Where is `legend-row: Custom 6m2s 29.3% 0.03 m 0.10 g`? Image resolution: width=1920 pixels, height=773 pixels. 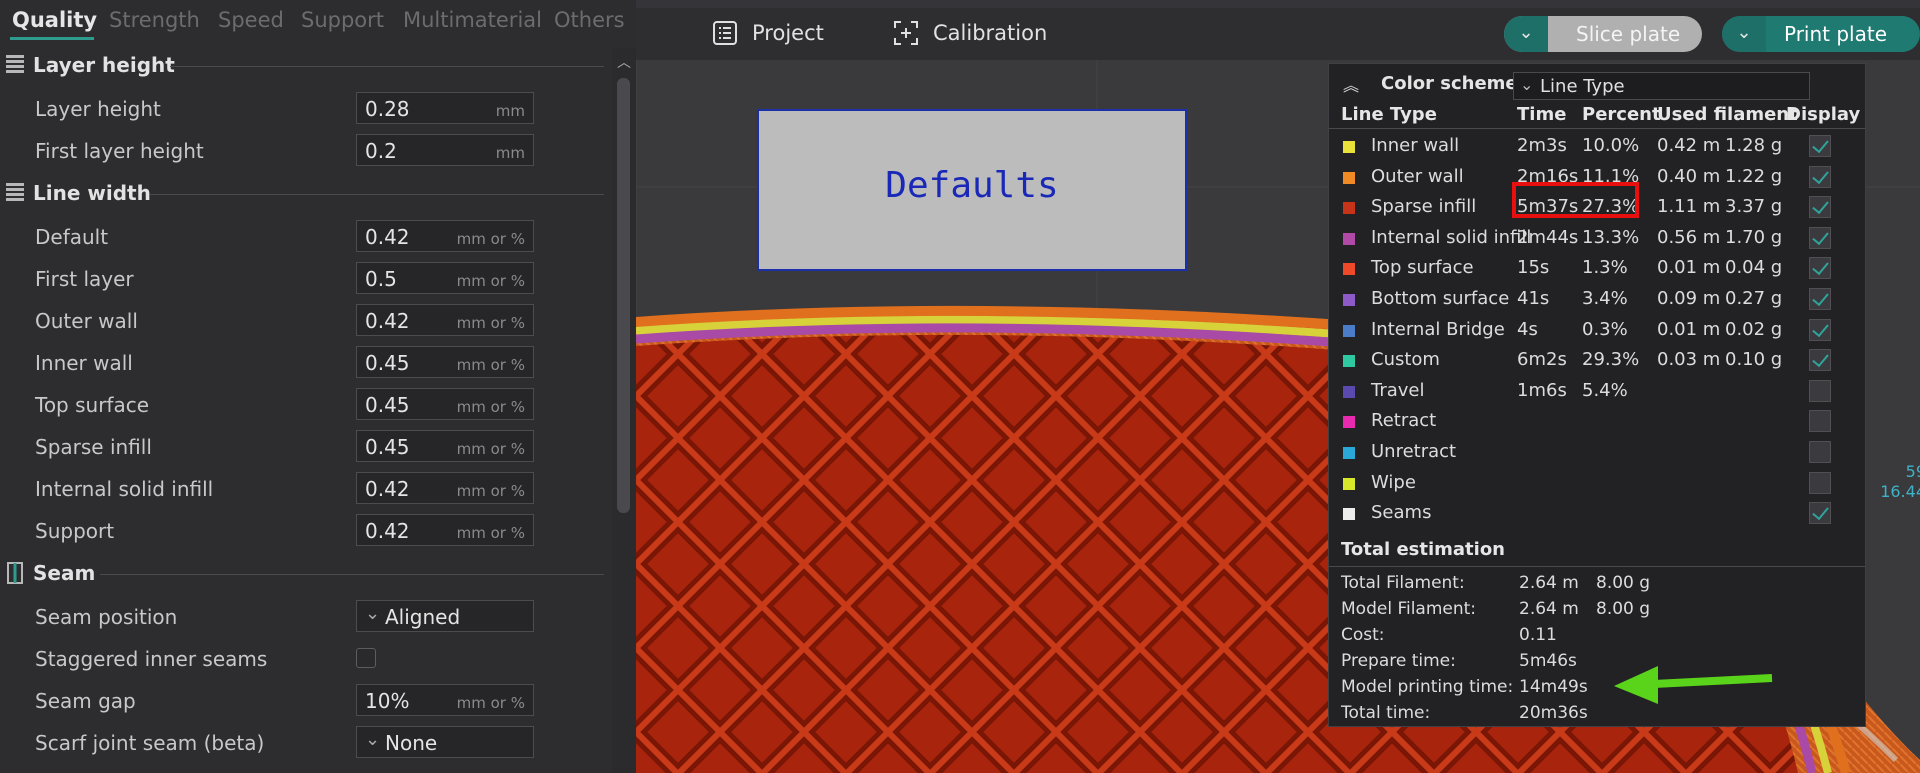 legend-row: Custom 6m2s 29.3% 0.03 m 0.10 g is located at coordinates (1597, 360).